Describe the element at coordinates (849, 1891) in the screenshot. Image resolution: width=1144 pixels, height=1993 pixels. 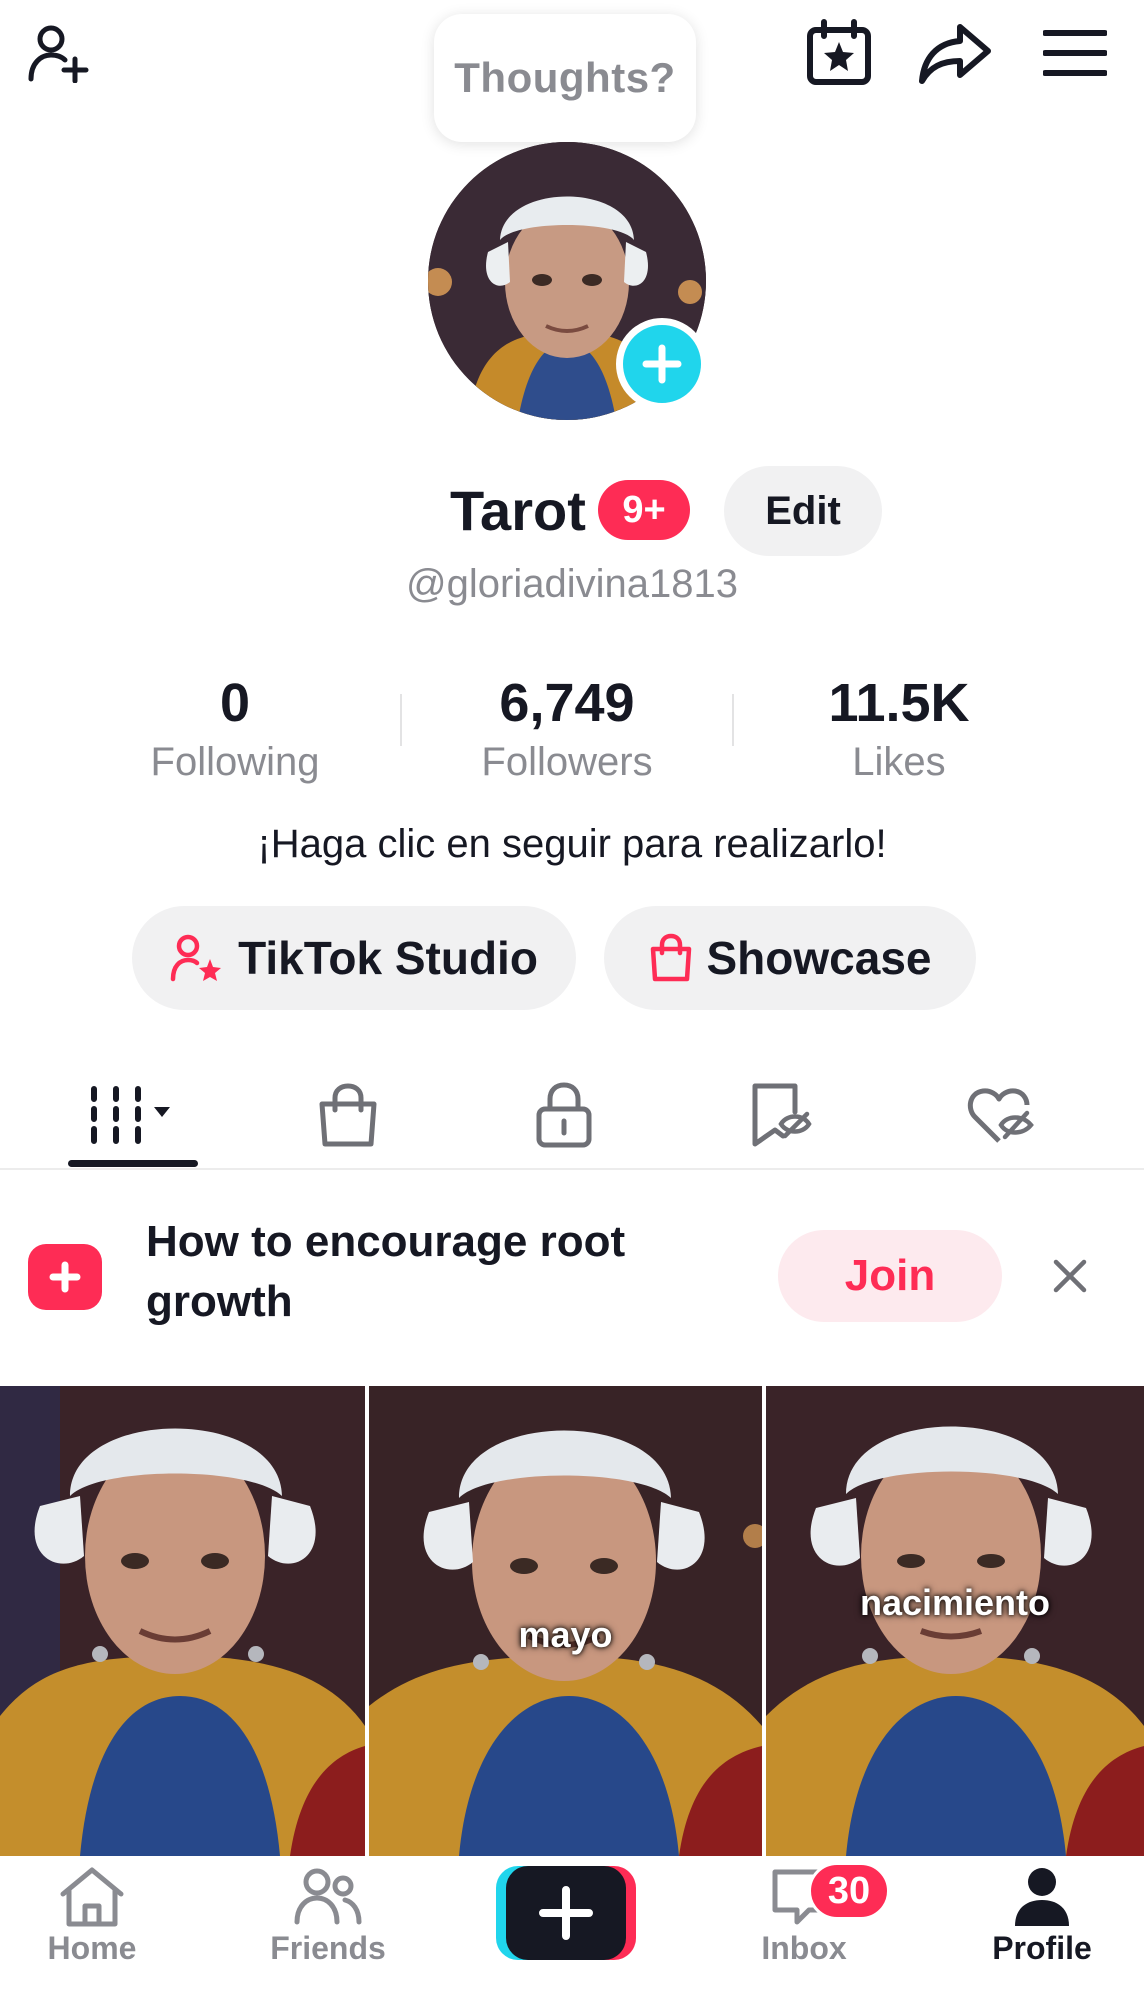
I see `inbox-badge: 30` at that location.